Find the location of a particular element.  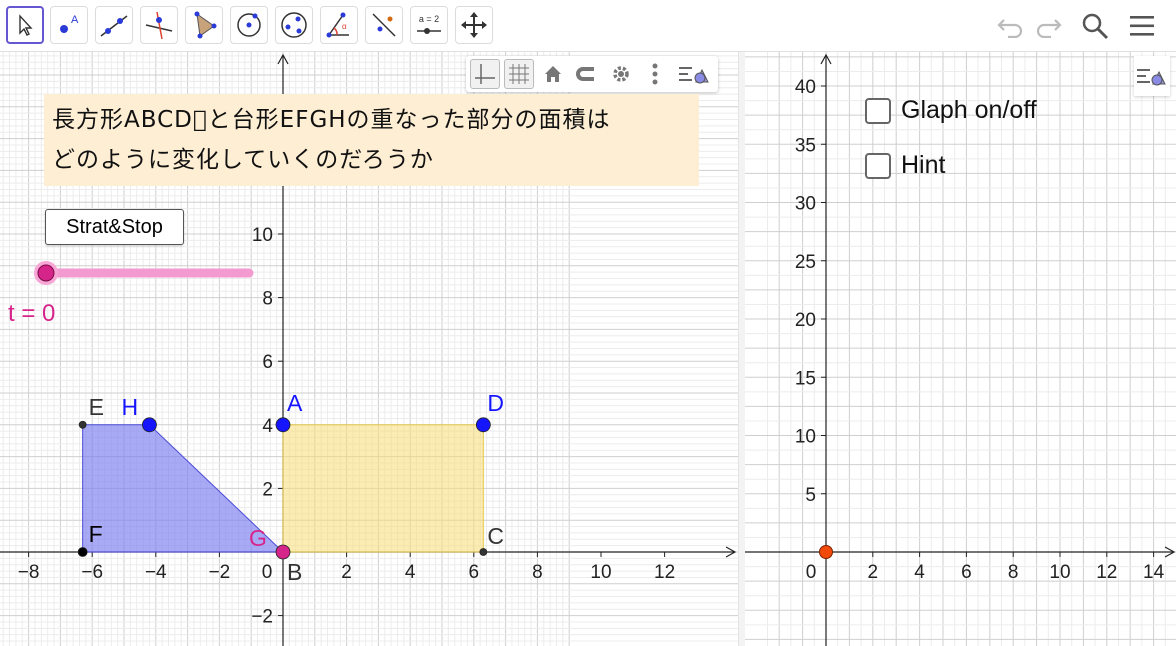

y-tick-label: −2 is located at coordinates (262, 617).